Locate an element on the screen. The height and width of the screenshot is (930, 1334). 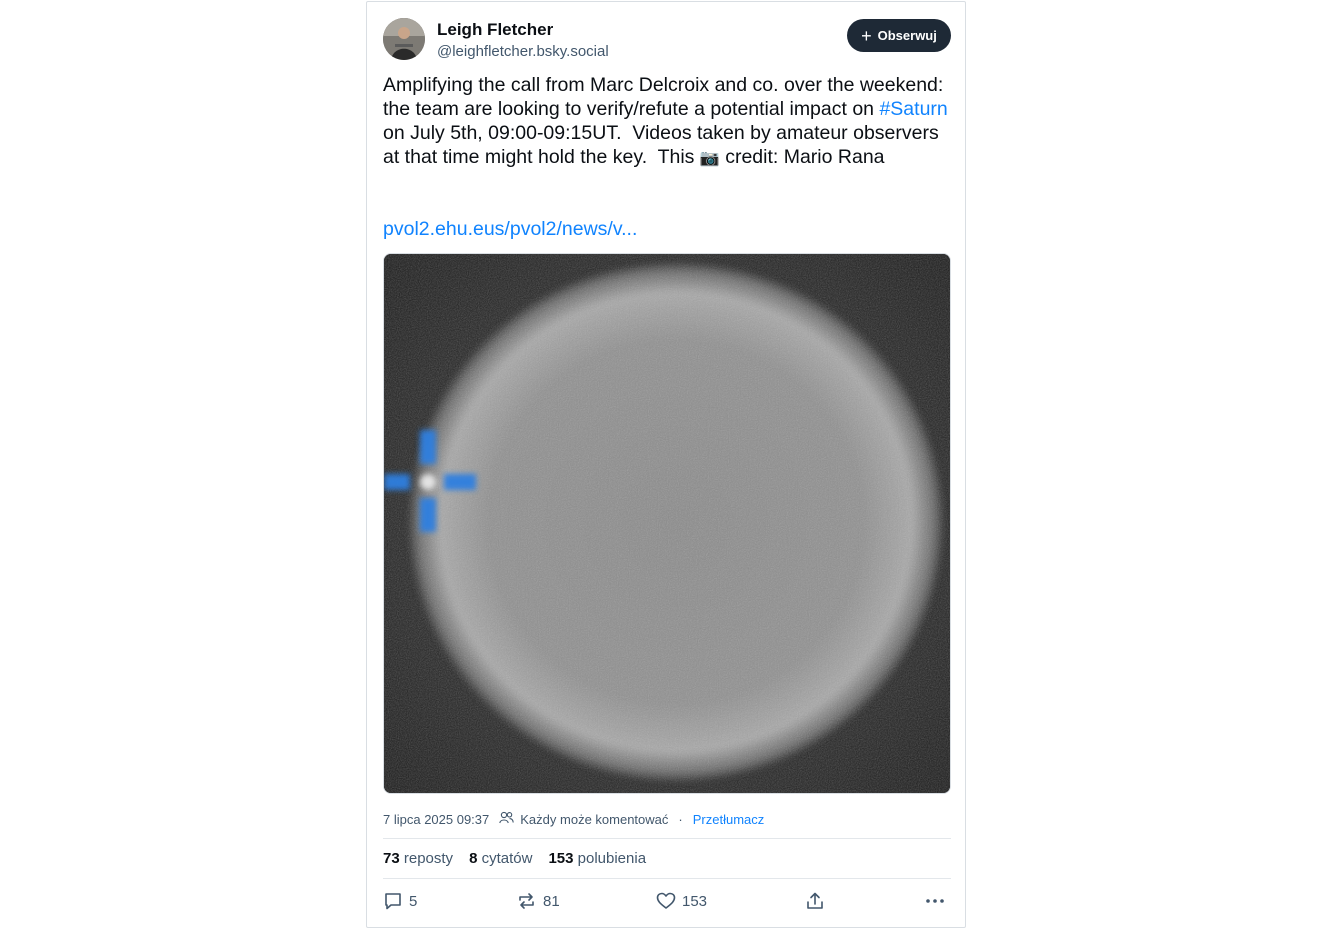
quotes-stat: 8 cytatów is located at coordinates (500, 858).